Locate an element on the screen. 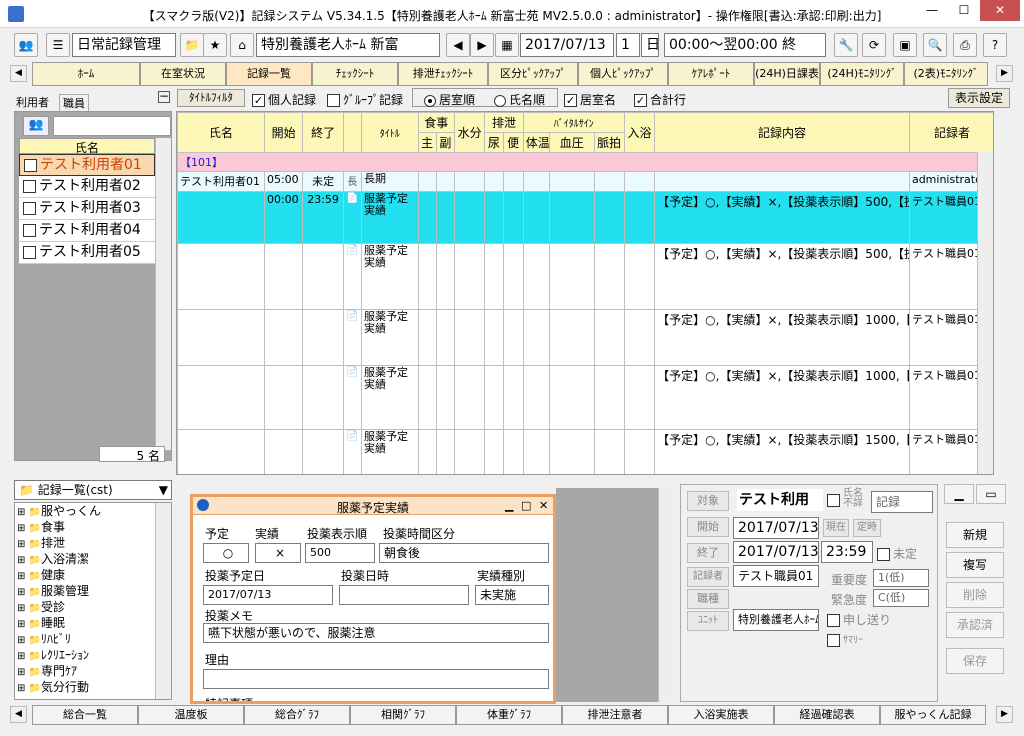 This screenshot has width=1024, height=736. save-button: 保存 is located at coordinates (975, 661).